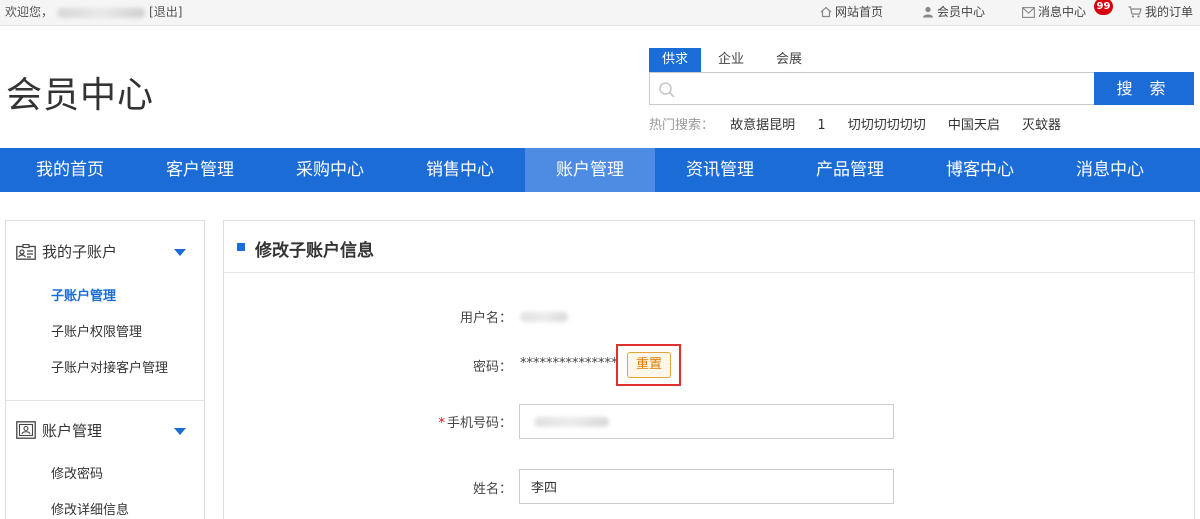 The width and height of the screenshot is (1200, 519). Describe the element at coordinates (492, 367) in the screenshot. I see `password-label: 密码：` at that location.